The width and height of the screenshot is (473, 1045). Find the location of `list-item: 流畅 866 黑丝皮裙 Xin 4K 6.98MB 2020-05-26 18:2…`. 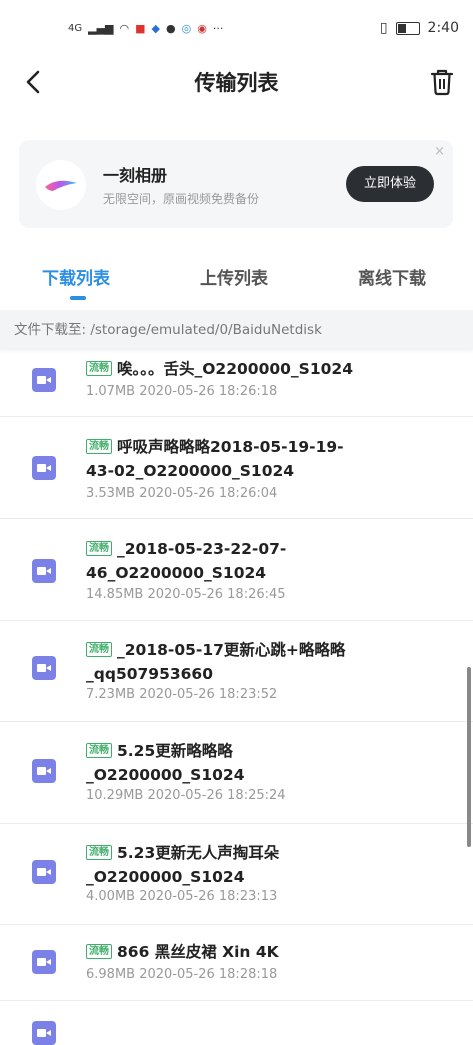

list-item: 流畅 866 黑丝皮裙 Xin 4K 6.98MB 2020-05-26 18:2… is located at coordinates (236, 963).